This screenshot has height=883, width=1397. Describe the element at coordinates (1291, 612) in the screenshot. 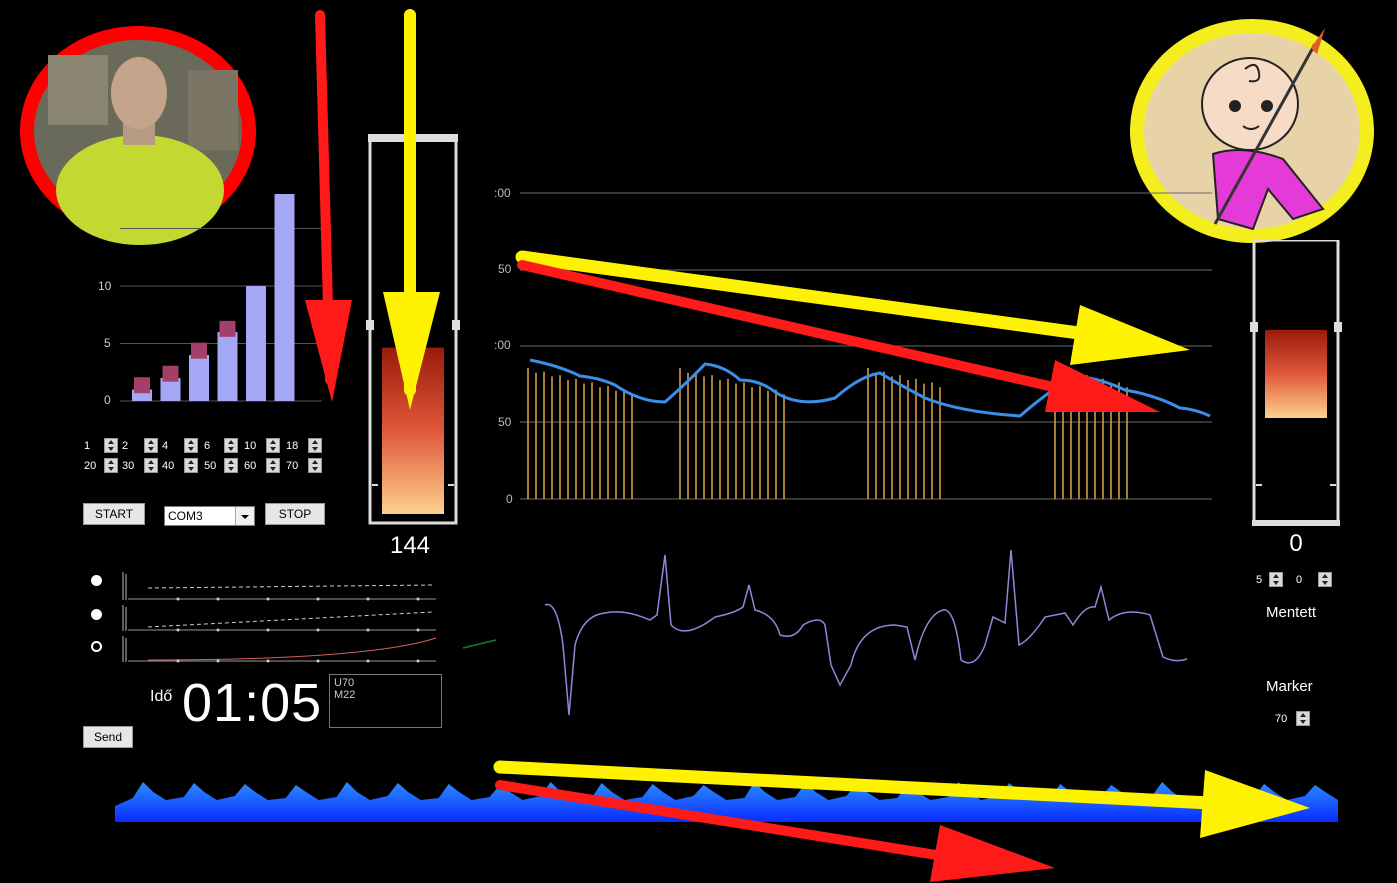

I see `mentett-label: Mentett` at that location.